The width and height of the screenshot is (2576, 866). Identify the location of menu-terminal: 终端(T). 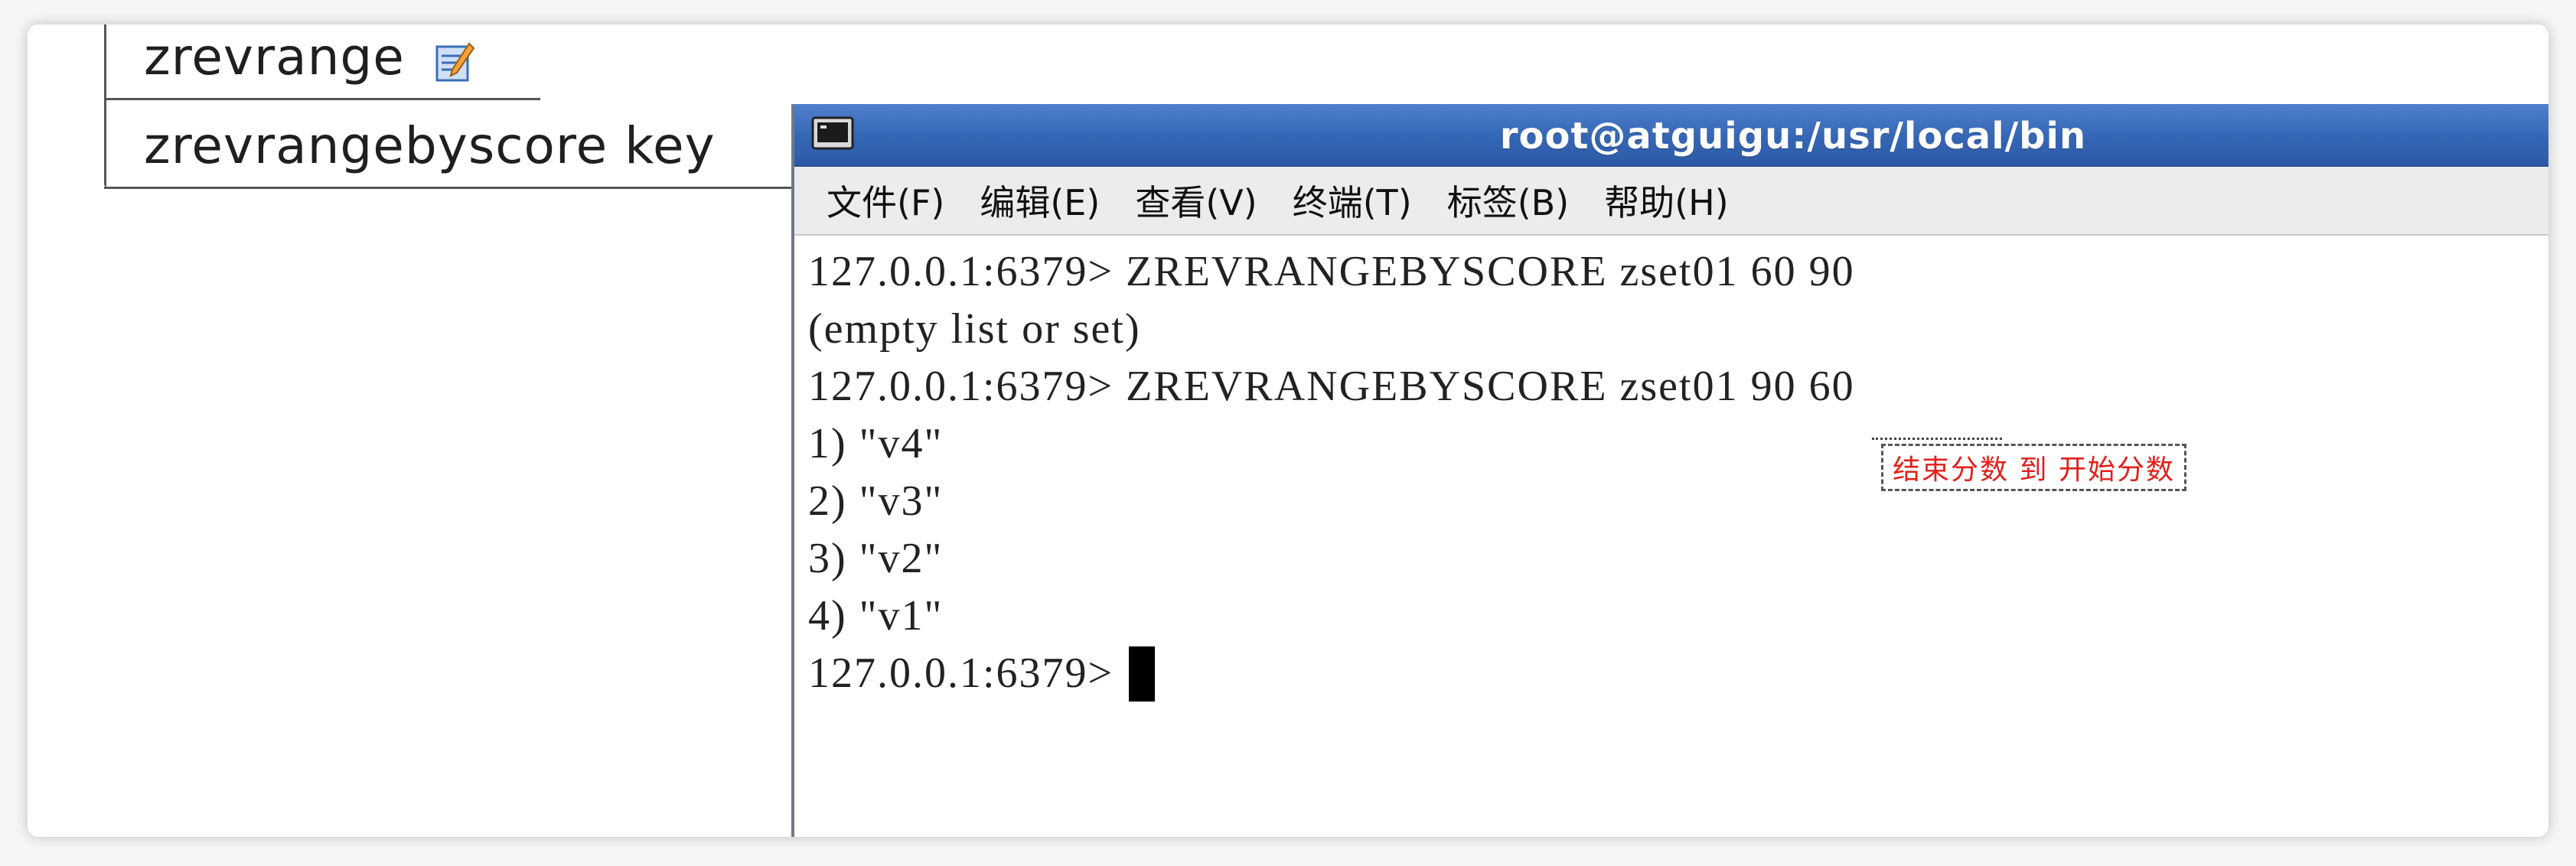
(1353, 200).